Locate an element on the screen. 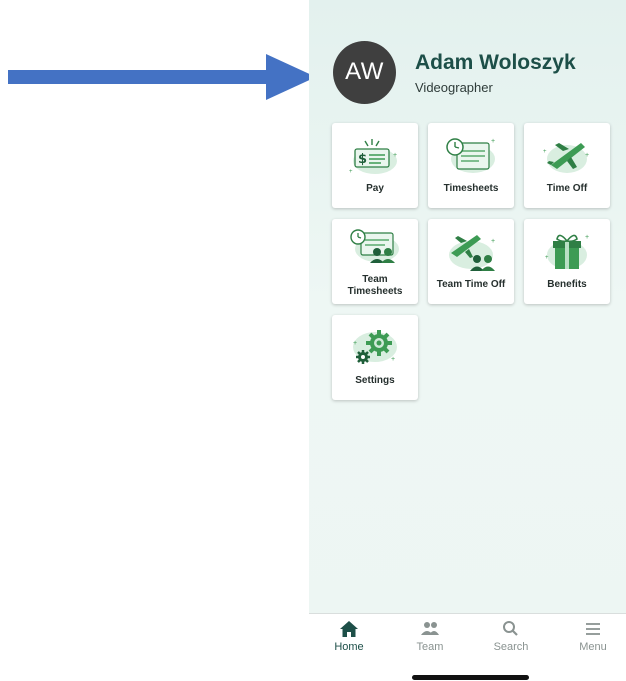 The image size is (626, 681). nav-home: Home is located at coordinates (349, 636).